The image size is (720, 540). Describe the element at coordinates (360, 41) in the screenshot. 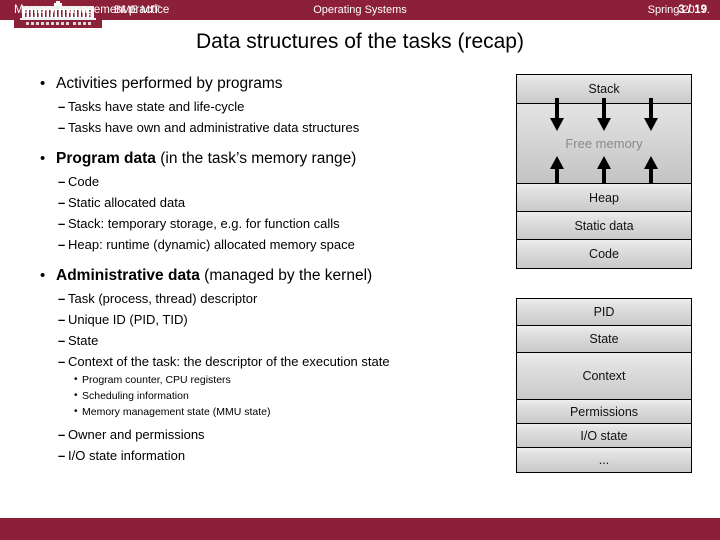

I see `slide-title: Data structures of the tasks (recap)` at that location.